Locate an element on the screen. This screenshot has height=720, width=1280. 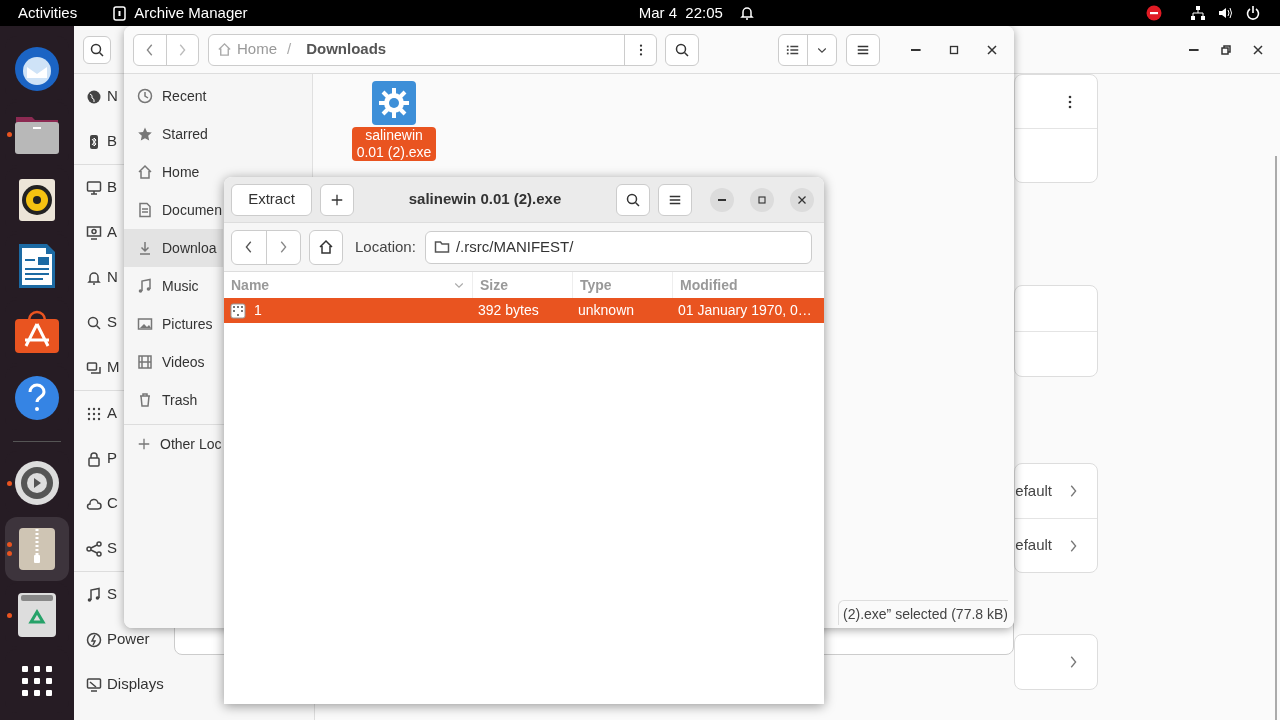
sidebar-item: Other Loc is located at coordinates (173, 444).